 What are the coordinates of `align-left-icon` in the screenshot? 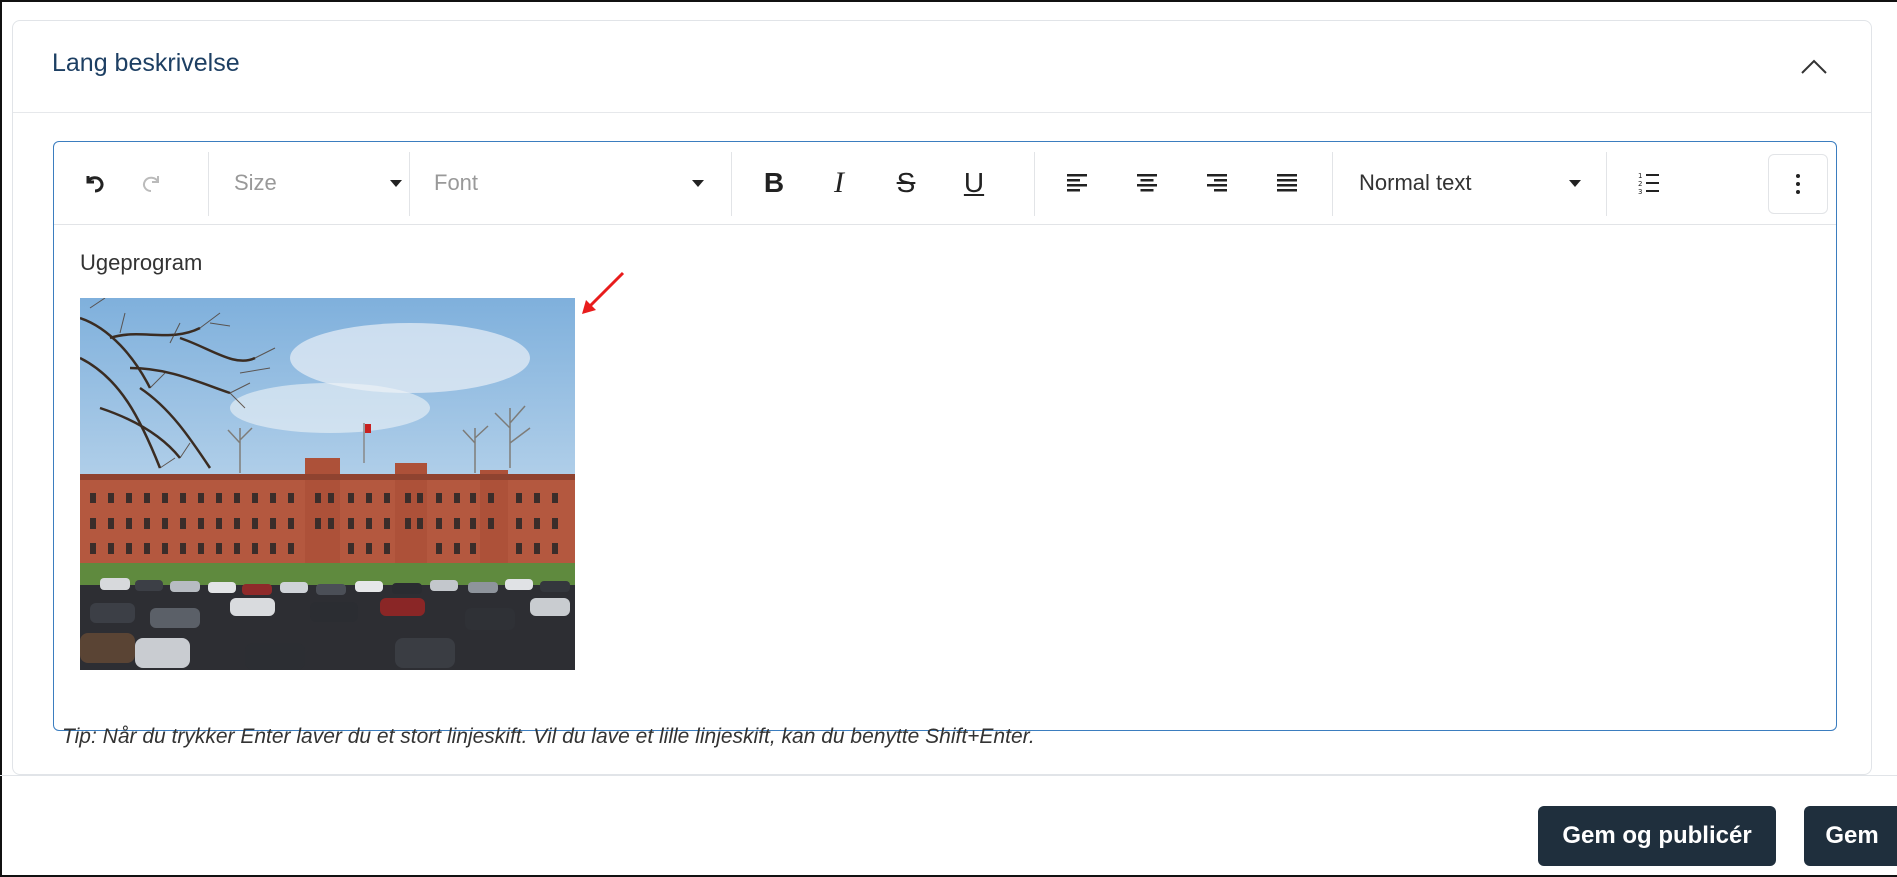 It's located at (1077, 183).